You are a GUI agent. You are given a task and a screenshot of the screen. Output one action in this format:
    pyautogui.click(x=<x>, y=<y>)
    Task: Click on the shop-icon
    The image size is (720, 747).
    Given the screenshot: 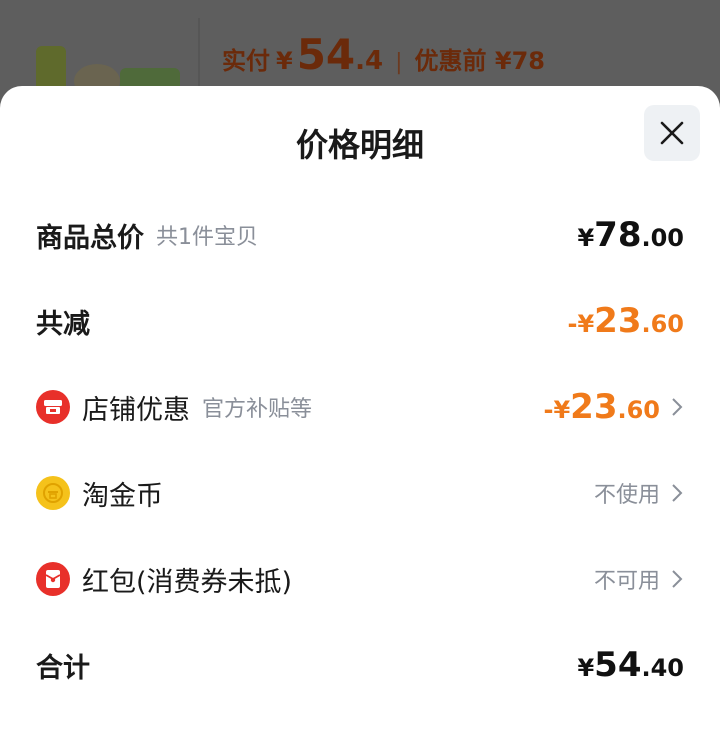 What is the action you would take?
    pyautogui.click(x=53, y=407)
    